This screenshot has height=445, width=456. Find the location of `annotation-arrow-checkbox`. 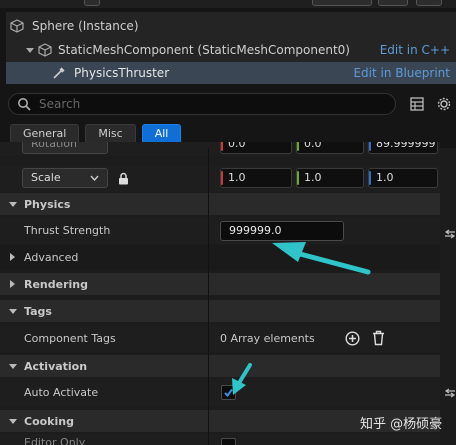

annotation-arrow-checkbox is located at coordinates (242, 379).